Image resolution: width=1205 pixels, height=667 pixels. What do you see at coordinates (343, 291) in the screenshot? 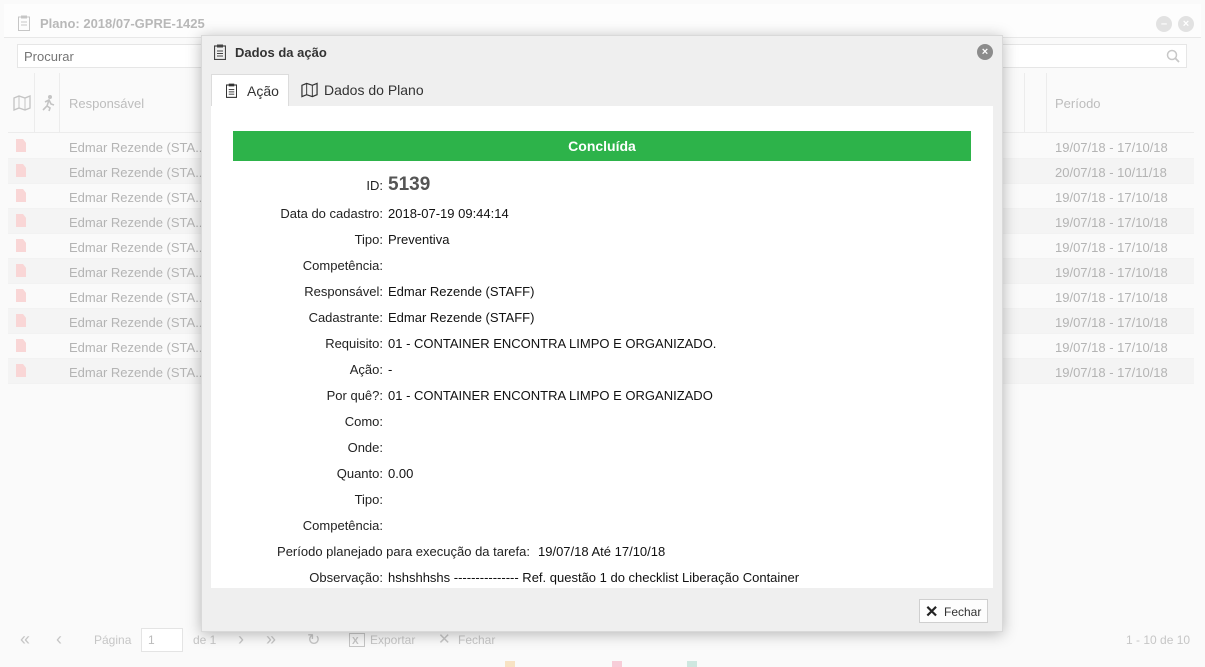
I see `field-label: Responsável:` at bounding box center [343, 291].